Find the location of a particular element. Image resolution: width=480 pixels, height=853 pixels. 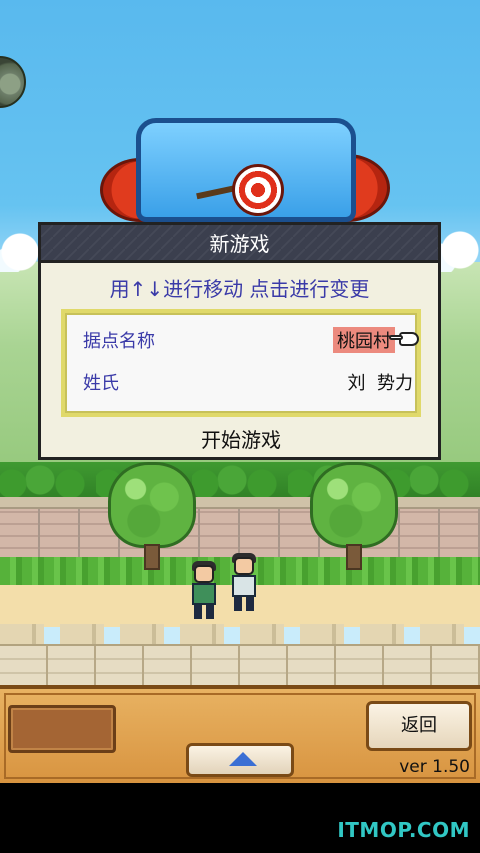

front-wall is located at coordinates (240, 665).